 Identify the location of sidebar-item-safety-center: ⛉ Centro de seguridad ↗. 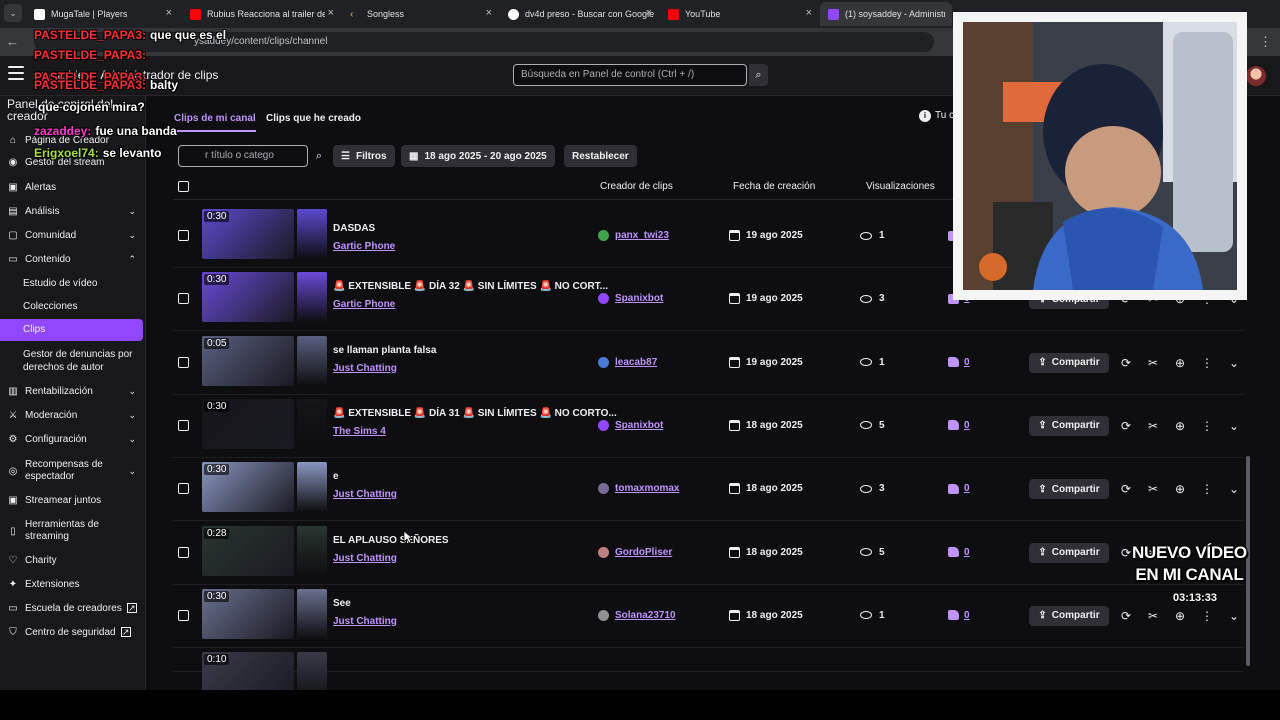
(73, 632).